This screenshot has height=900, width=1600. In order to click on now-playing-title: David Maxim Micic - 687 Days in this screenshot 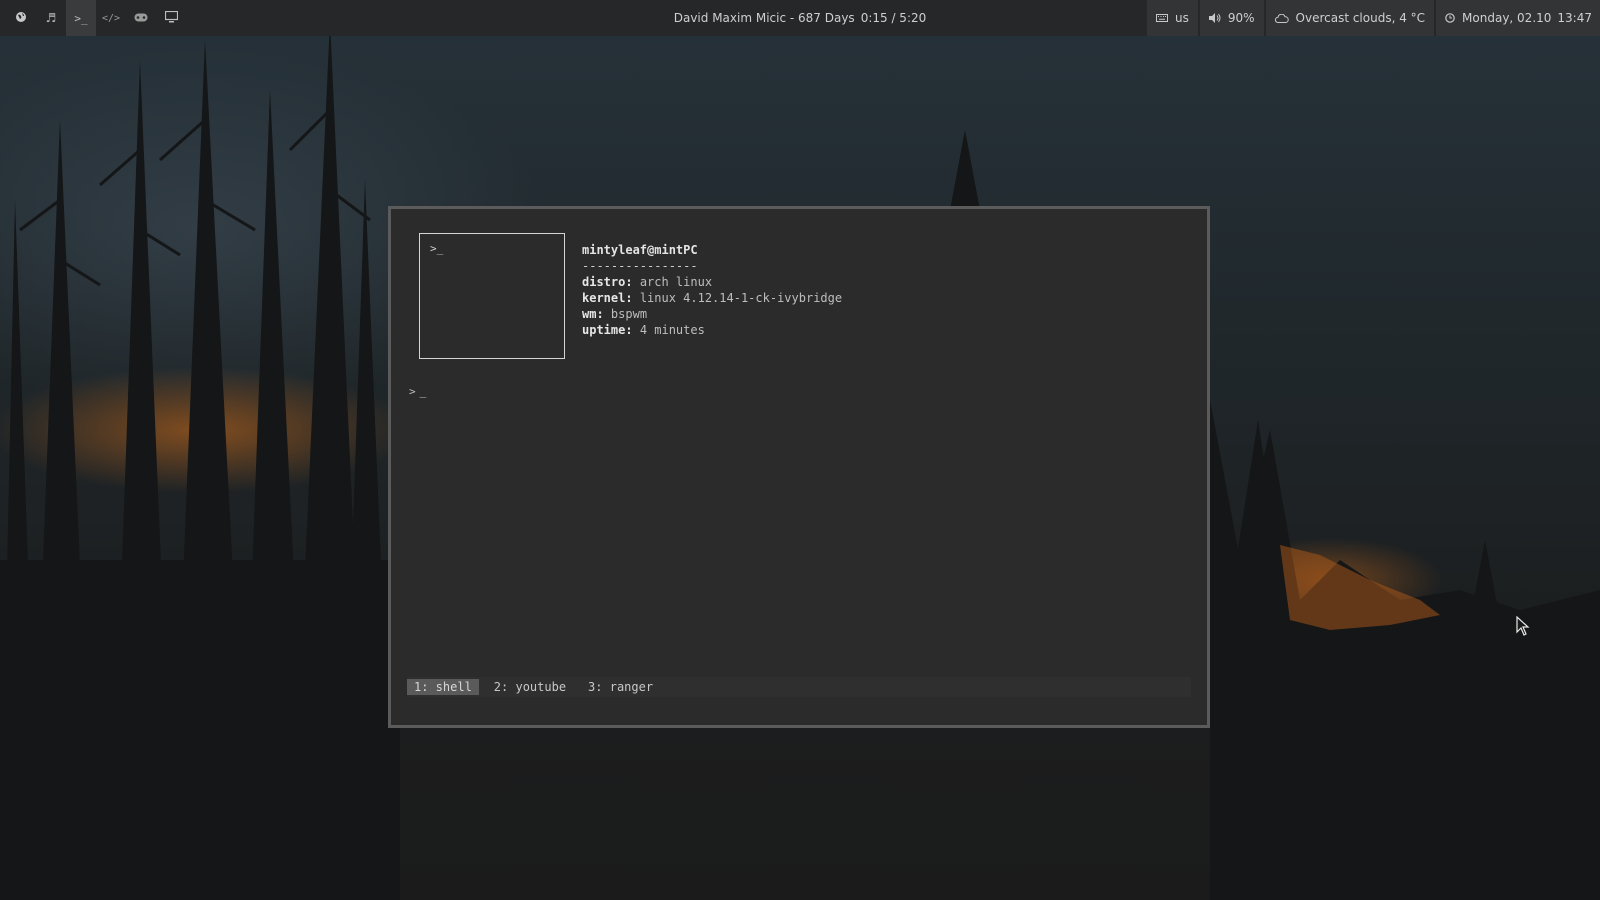, I will do `click(764, 18)`.